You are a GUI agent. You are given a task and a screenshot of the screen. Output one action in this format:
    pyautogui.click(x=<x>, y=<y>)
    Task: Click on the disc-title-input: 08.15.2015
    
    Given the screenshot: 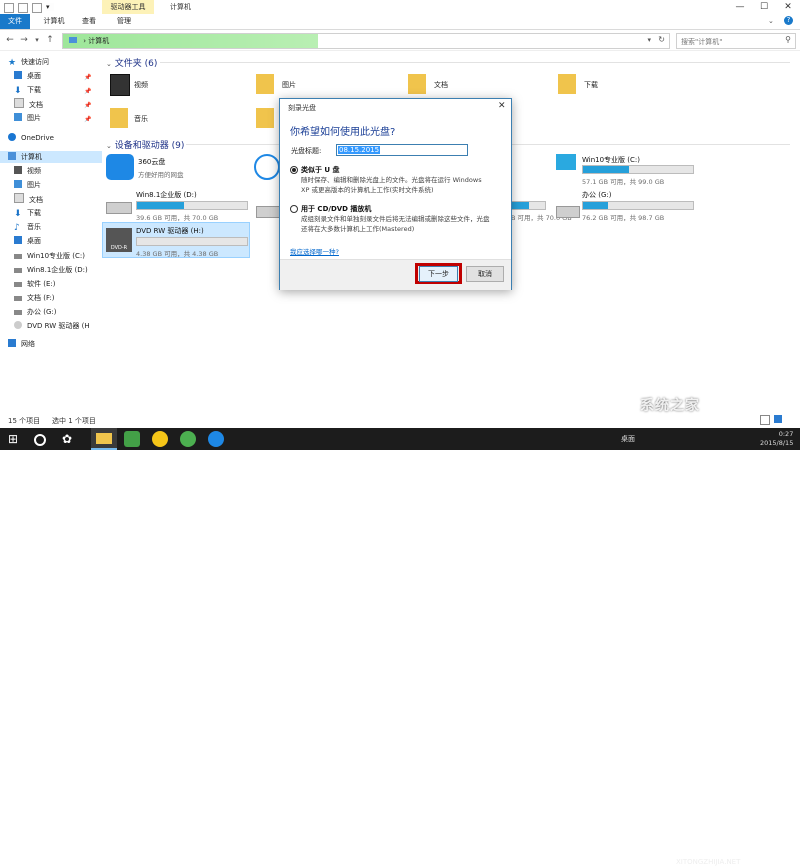 What is the action you would take?
    pyautogui.click(x=402, y=150)
    